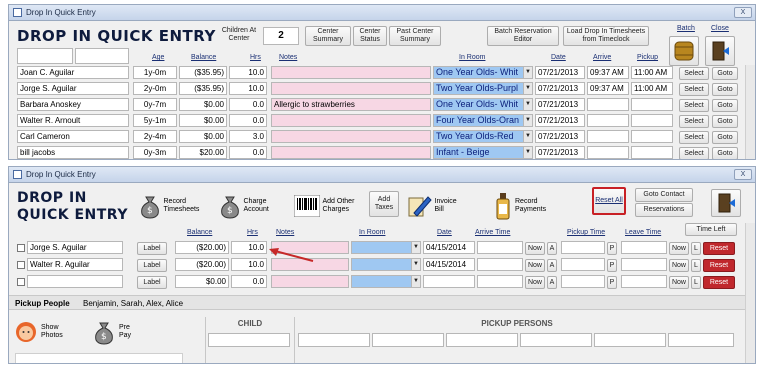  I want to click on arrive-field, so click(608, 136).